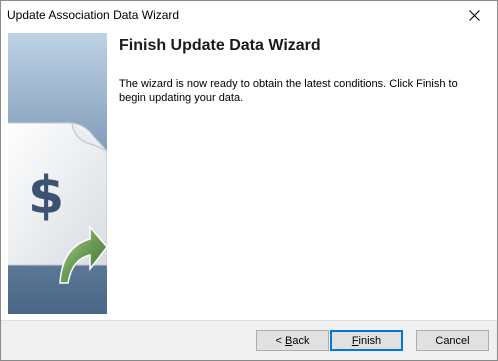 This screenshot has width=498, height=361. Describe the element at coordinates (249, 15) in the screenshot. I see `title-bar: Update Association Data Wizard` at that location.